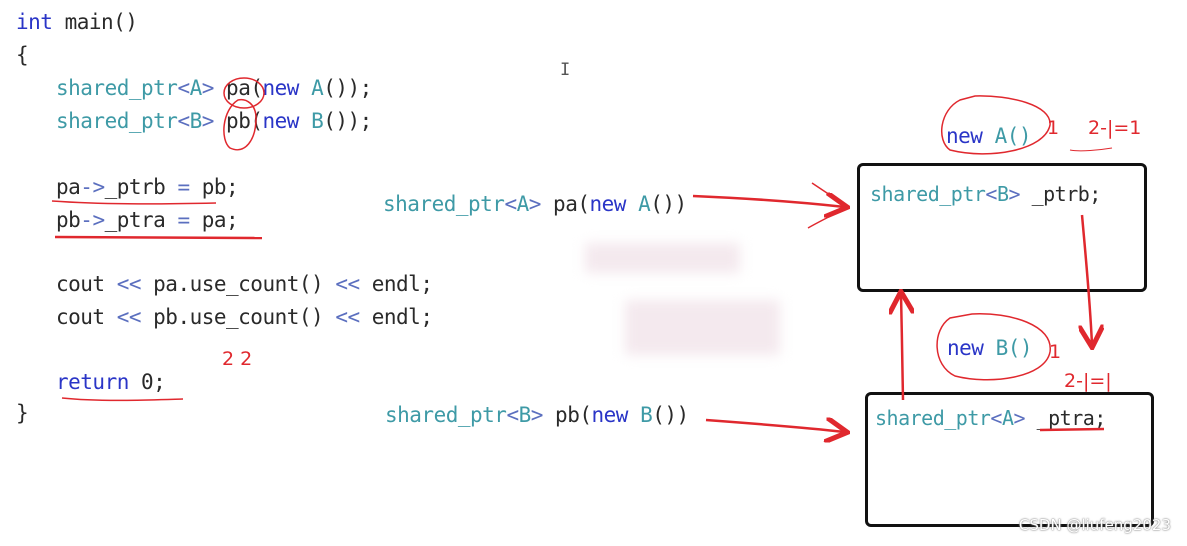  What do you see at coordinates (244, 93) in the screenshot?
I see `circle-pa` at bounding box center [244, 93].